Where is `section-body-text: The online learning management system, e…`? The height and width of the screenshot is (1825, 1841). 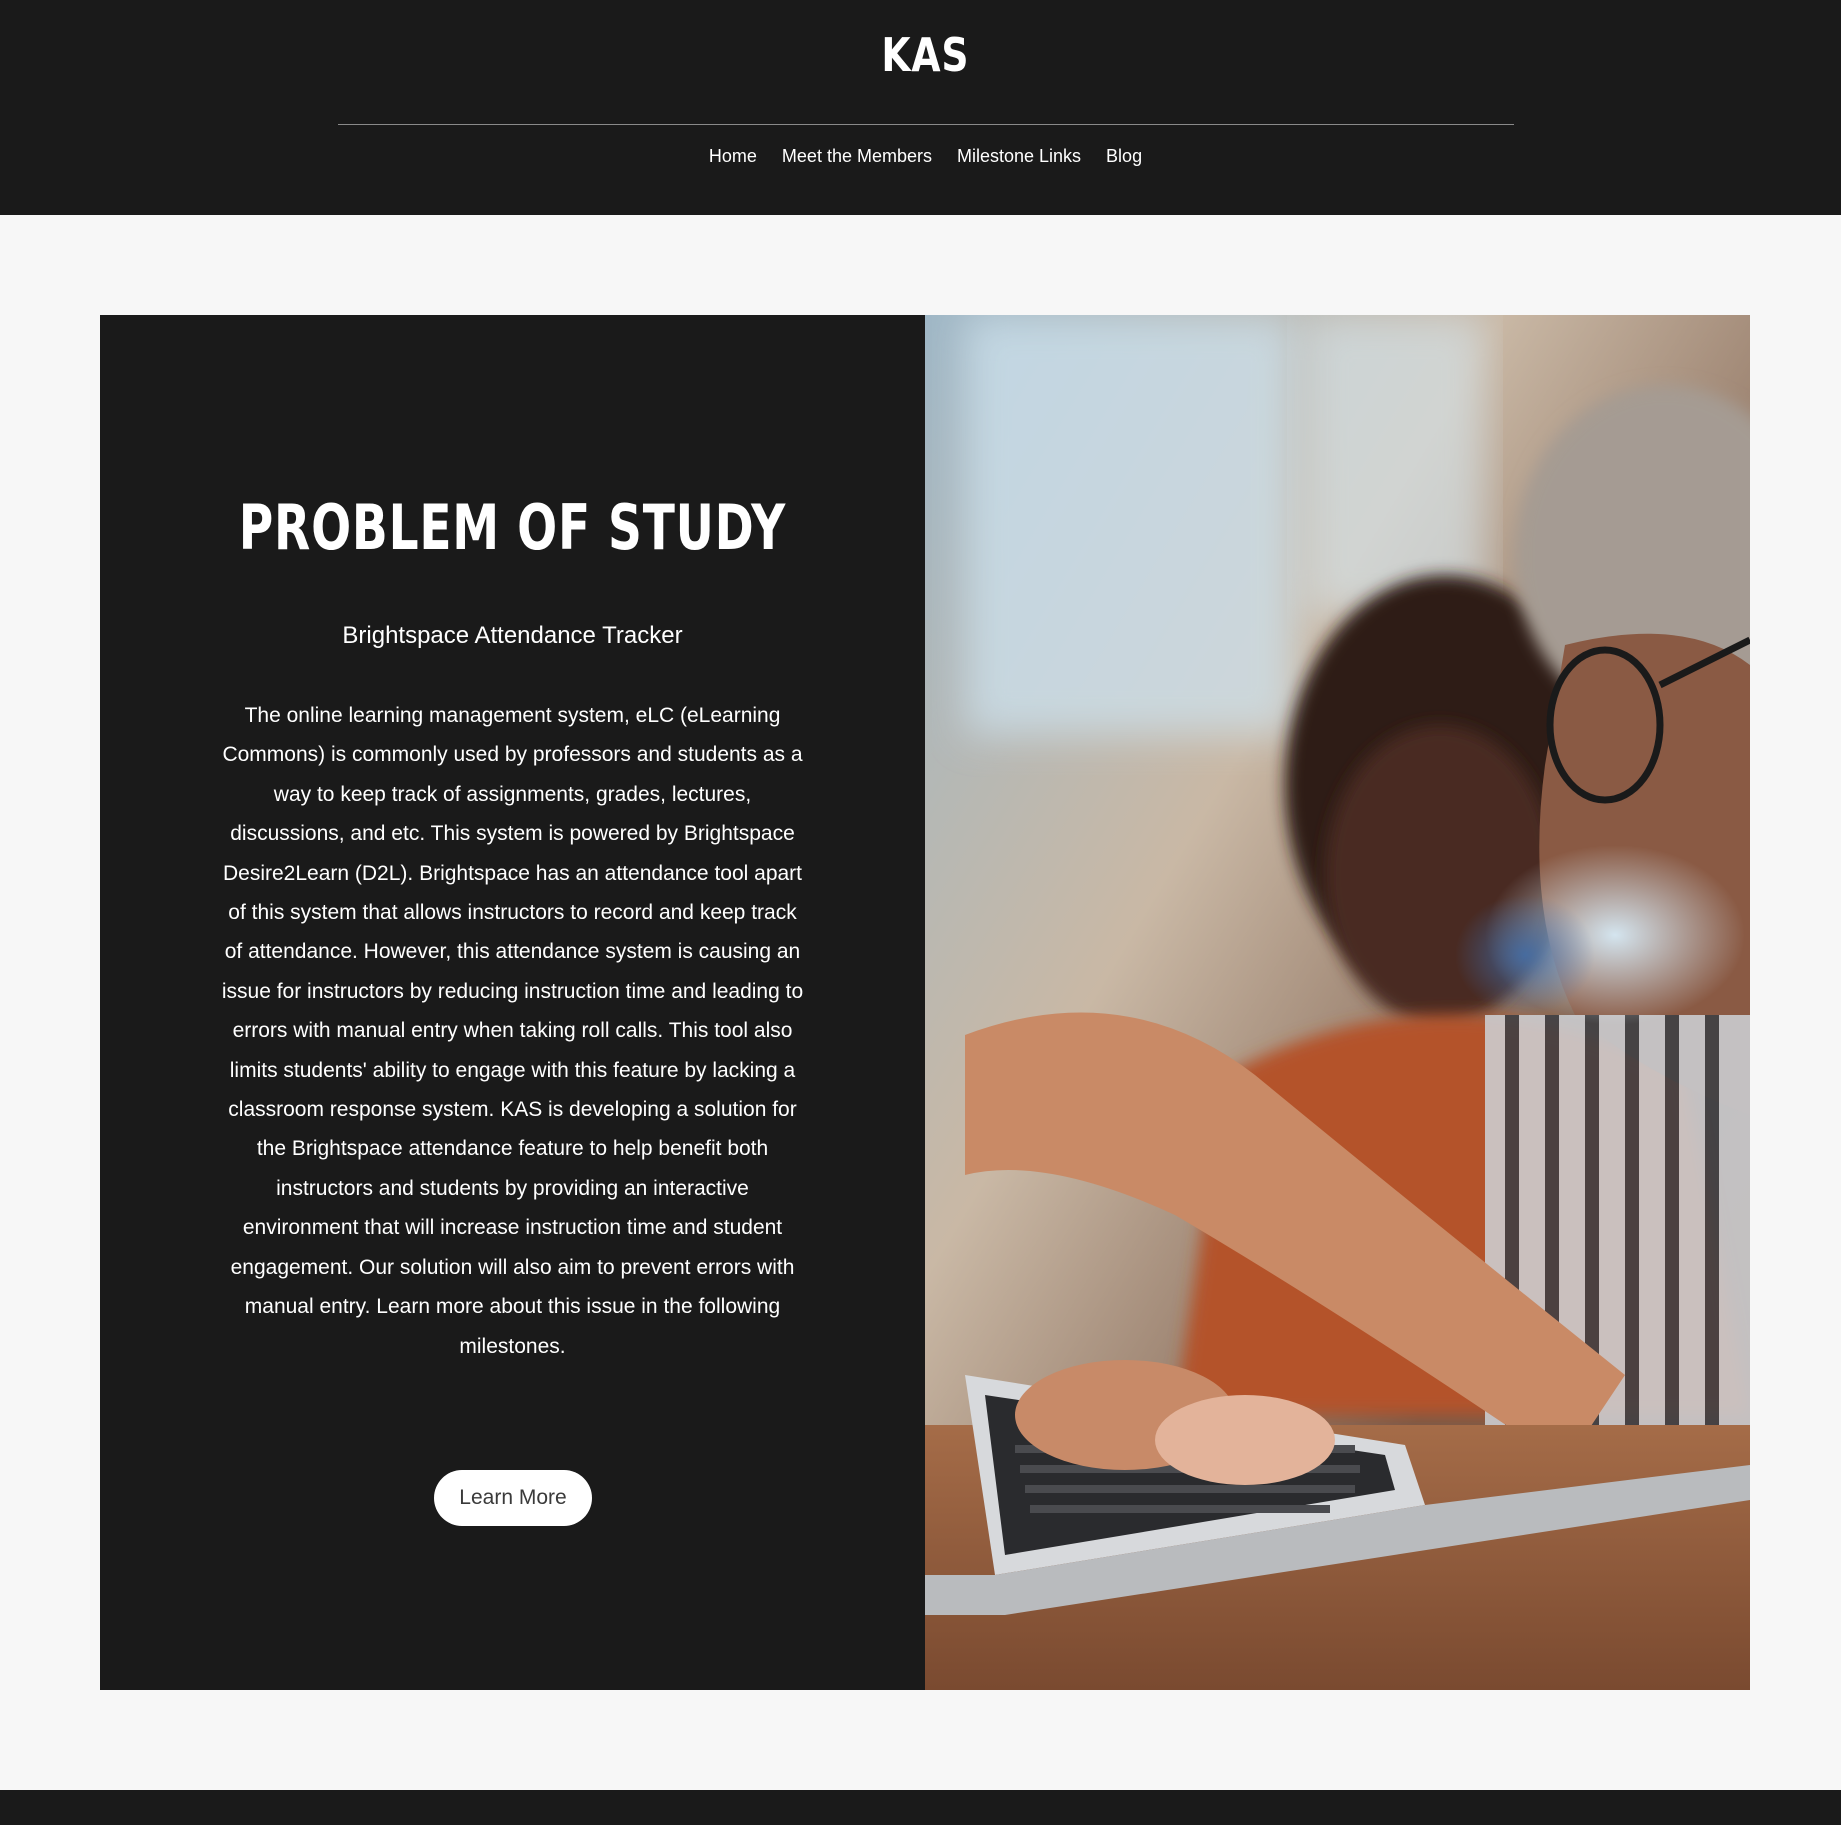
section-body-text: The online learning management system, e… is located at coordinates (512, 1031).